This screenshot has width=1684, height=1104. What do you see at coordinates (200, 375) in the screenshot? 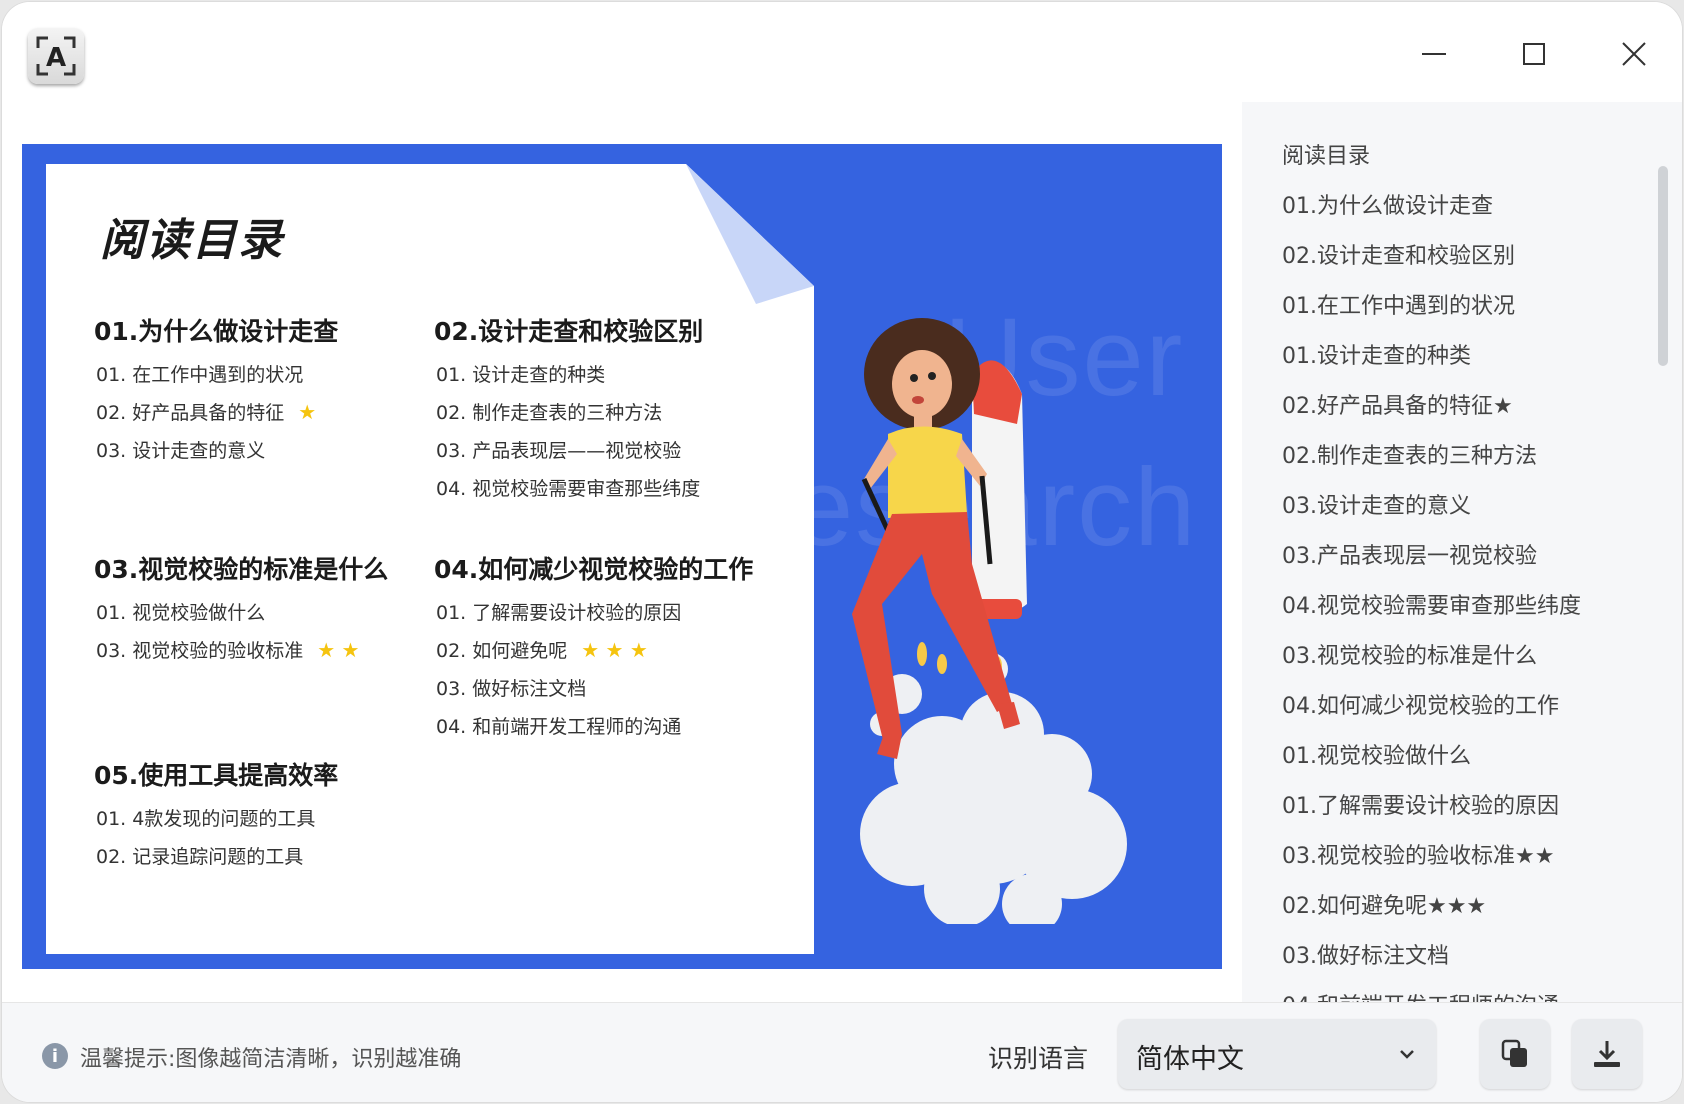
I see `section-item: 01. 在工作中遇到的状况` at bounding box center [200, 375].